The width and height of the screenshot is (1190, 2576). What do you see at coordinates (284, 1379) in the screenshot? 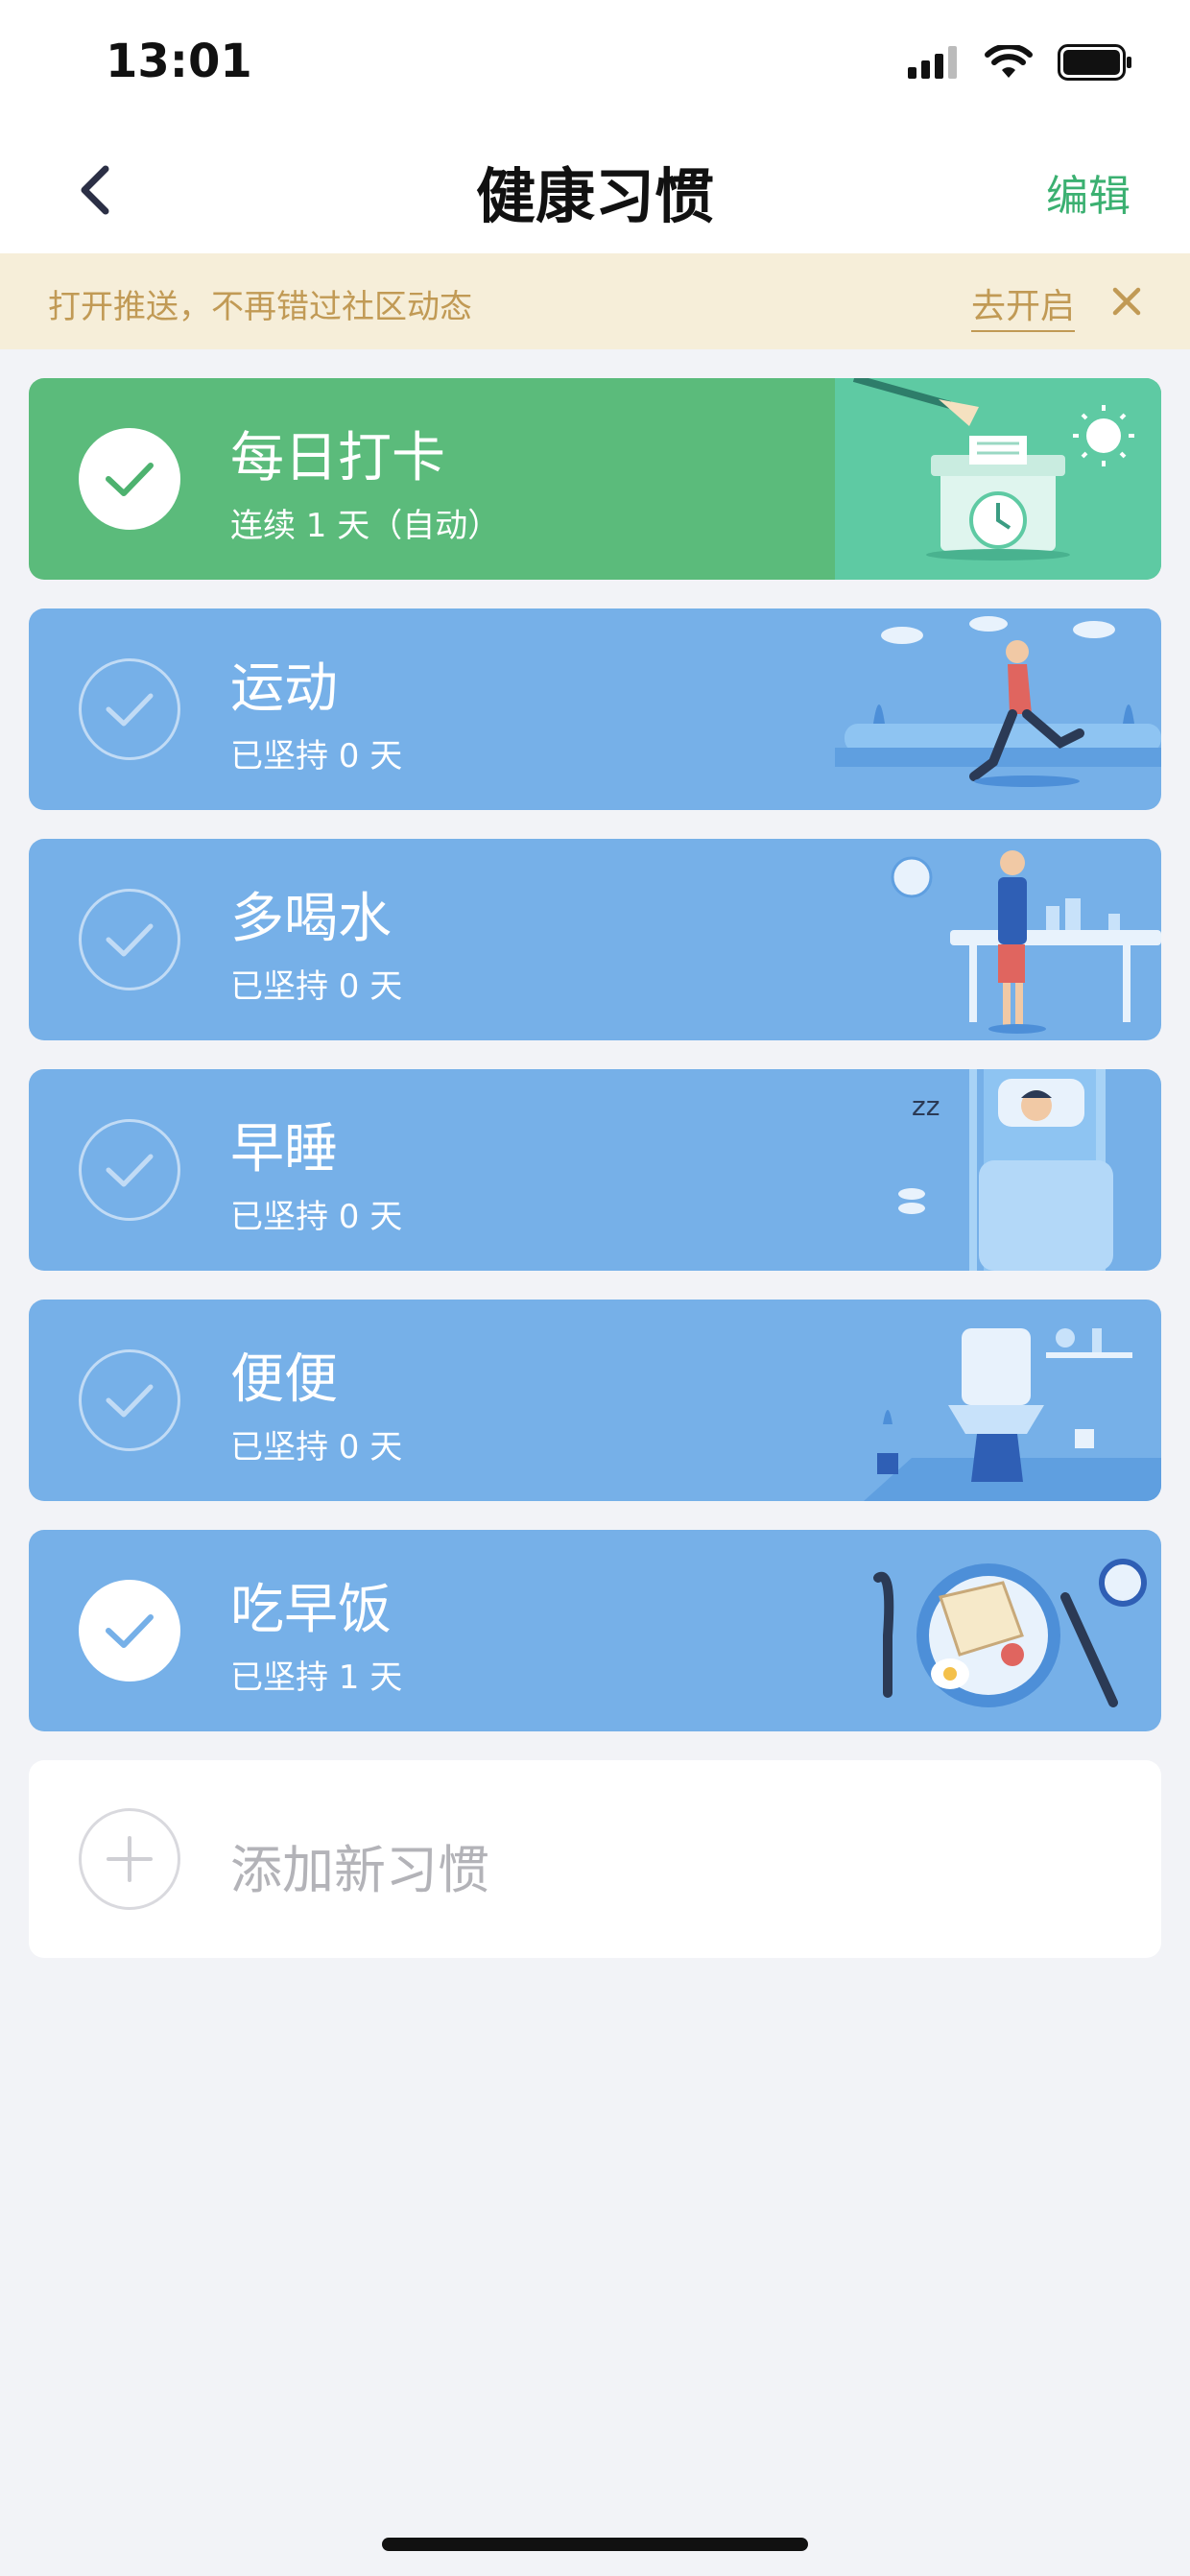
I see `habit-title: 便便` at bounding box center [284, 1379].